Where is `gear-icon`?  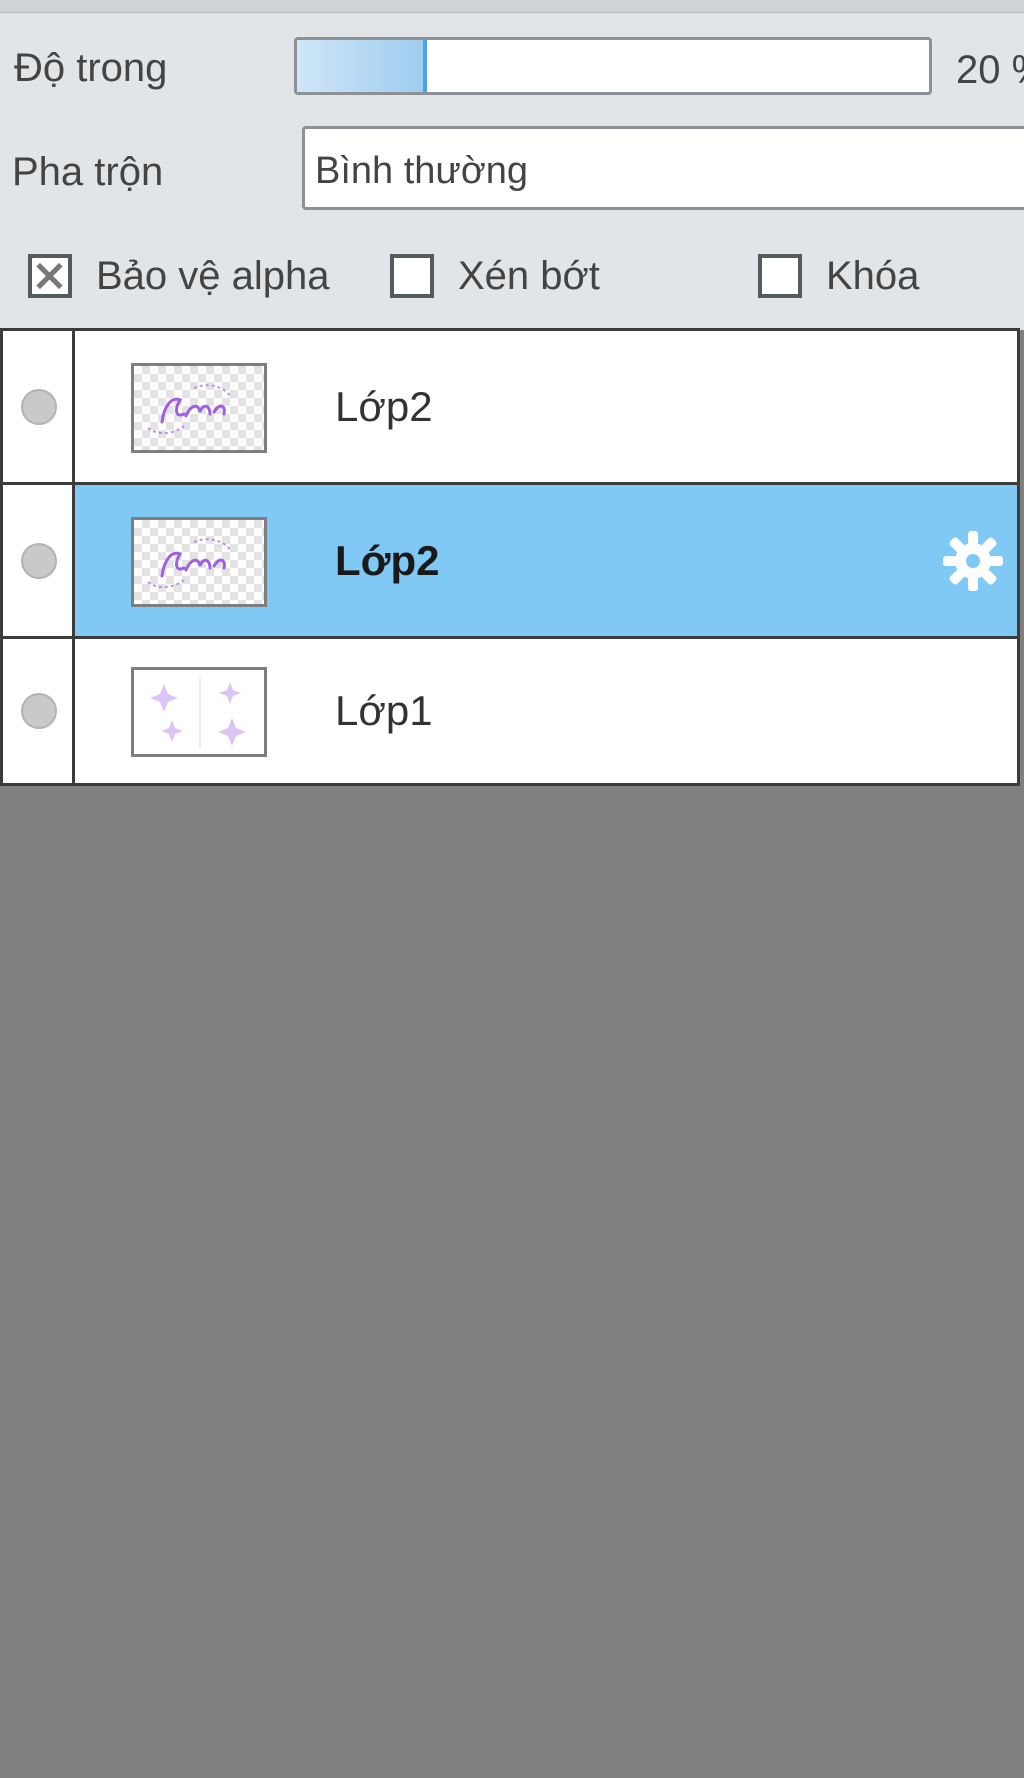
gear-icon is located at coordinates (973, 561).